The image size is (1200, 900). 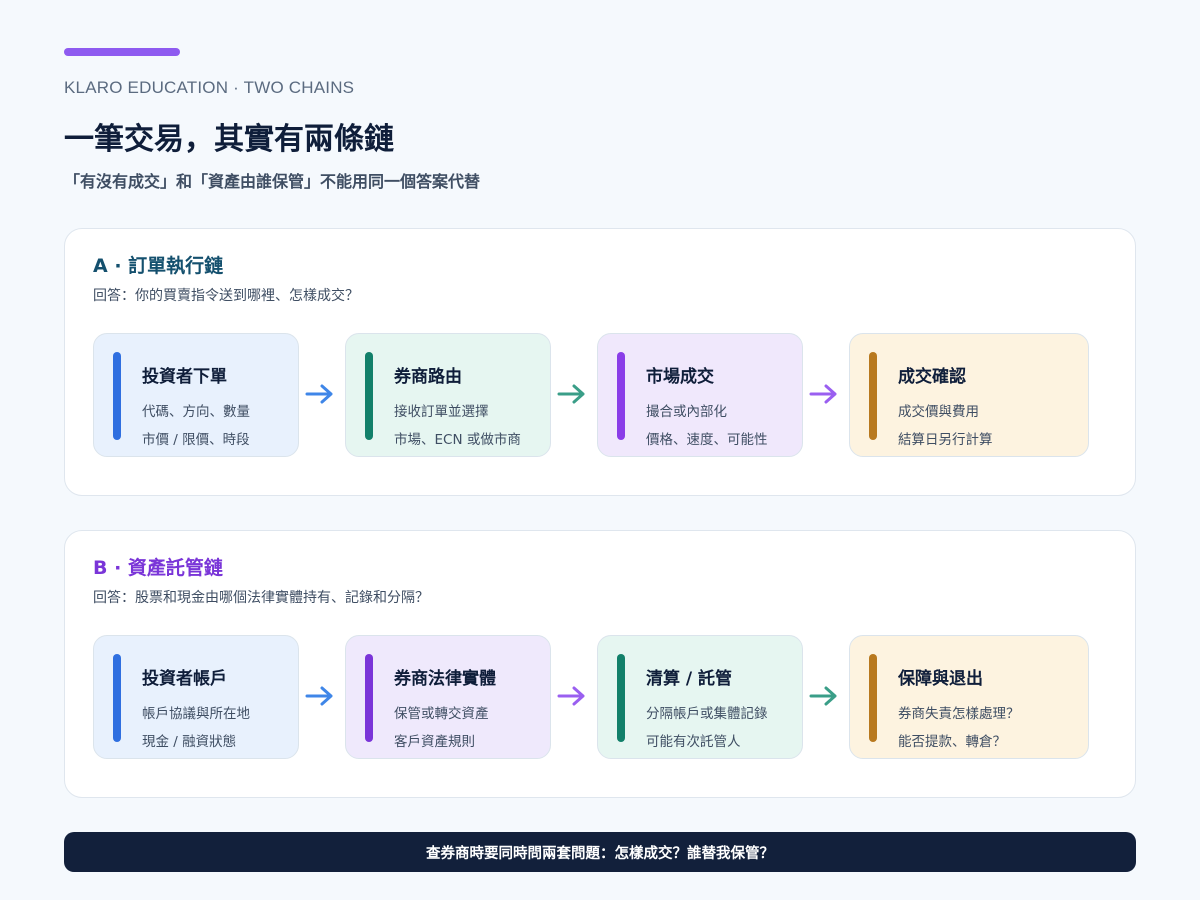 I want to click on footer-text: 查券商時要同時問兩套問題：怎樣成交？誰替我保管？, so click(x=600, y=853).